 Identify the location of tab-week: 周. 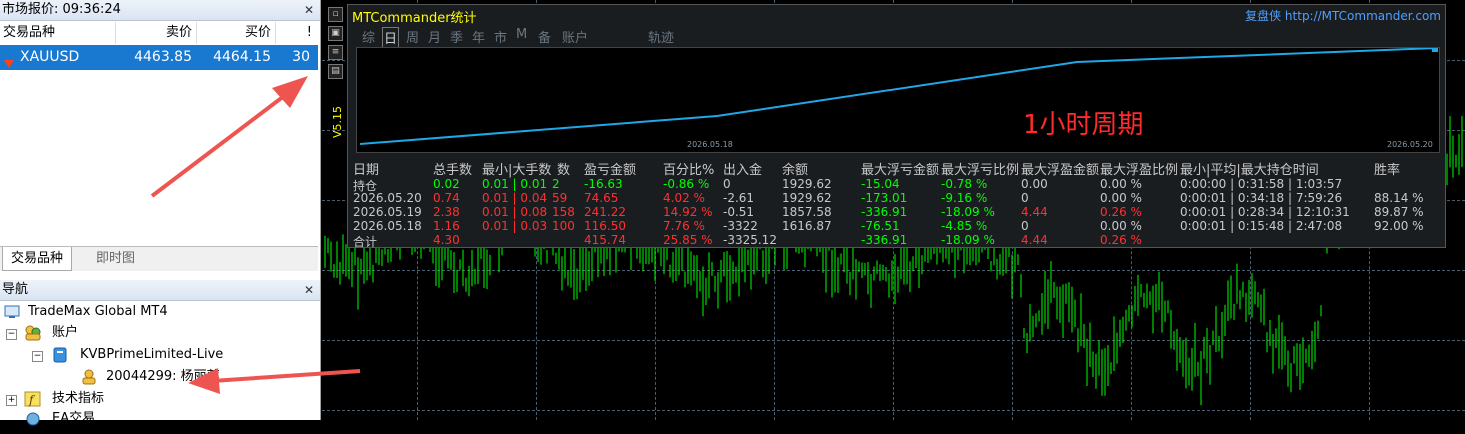
(412, 36).